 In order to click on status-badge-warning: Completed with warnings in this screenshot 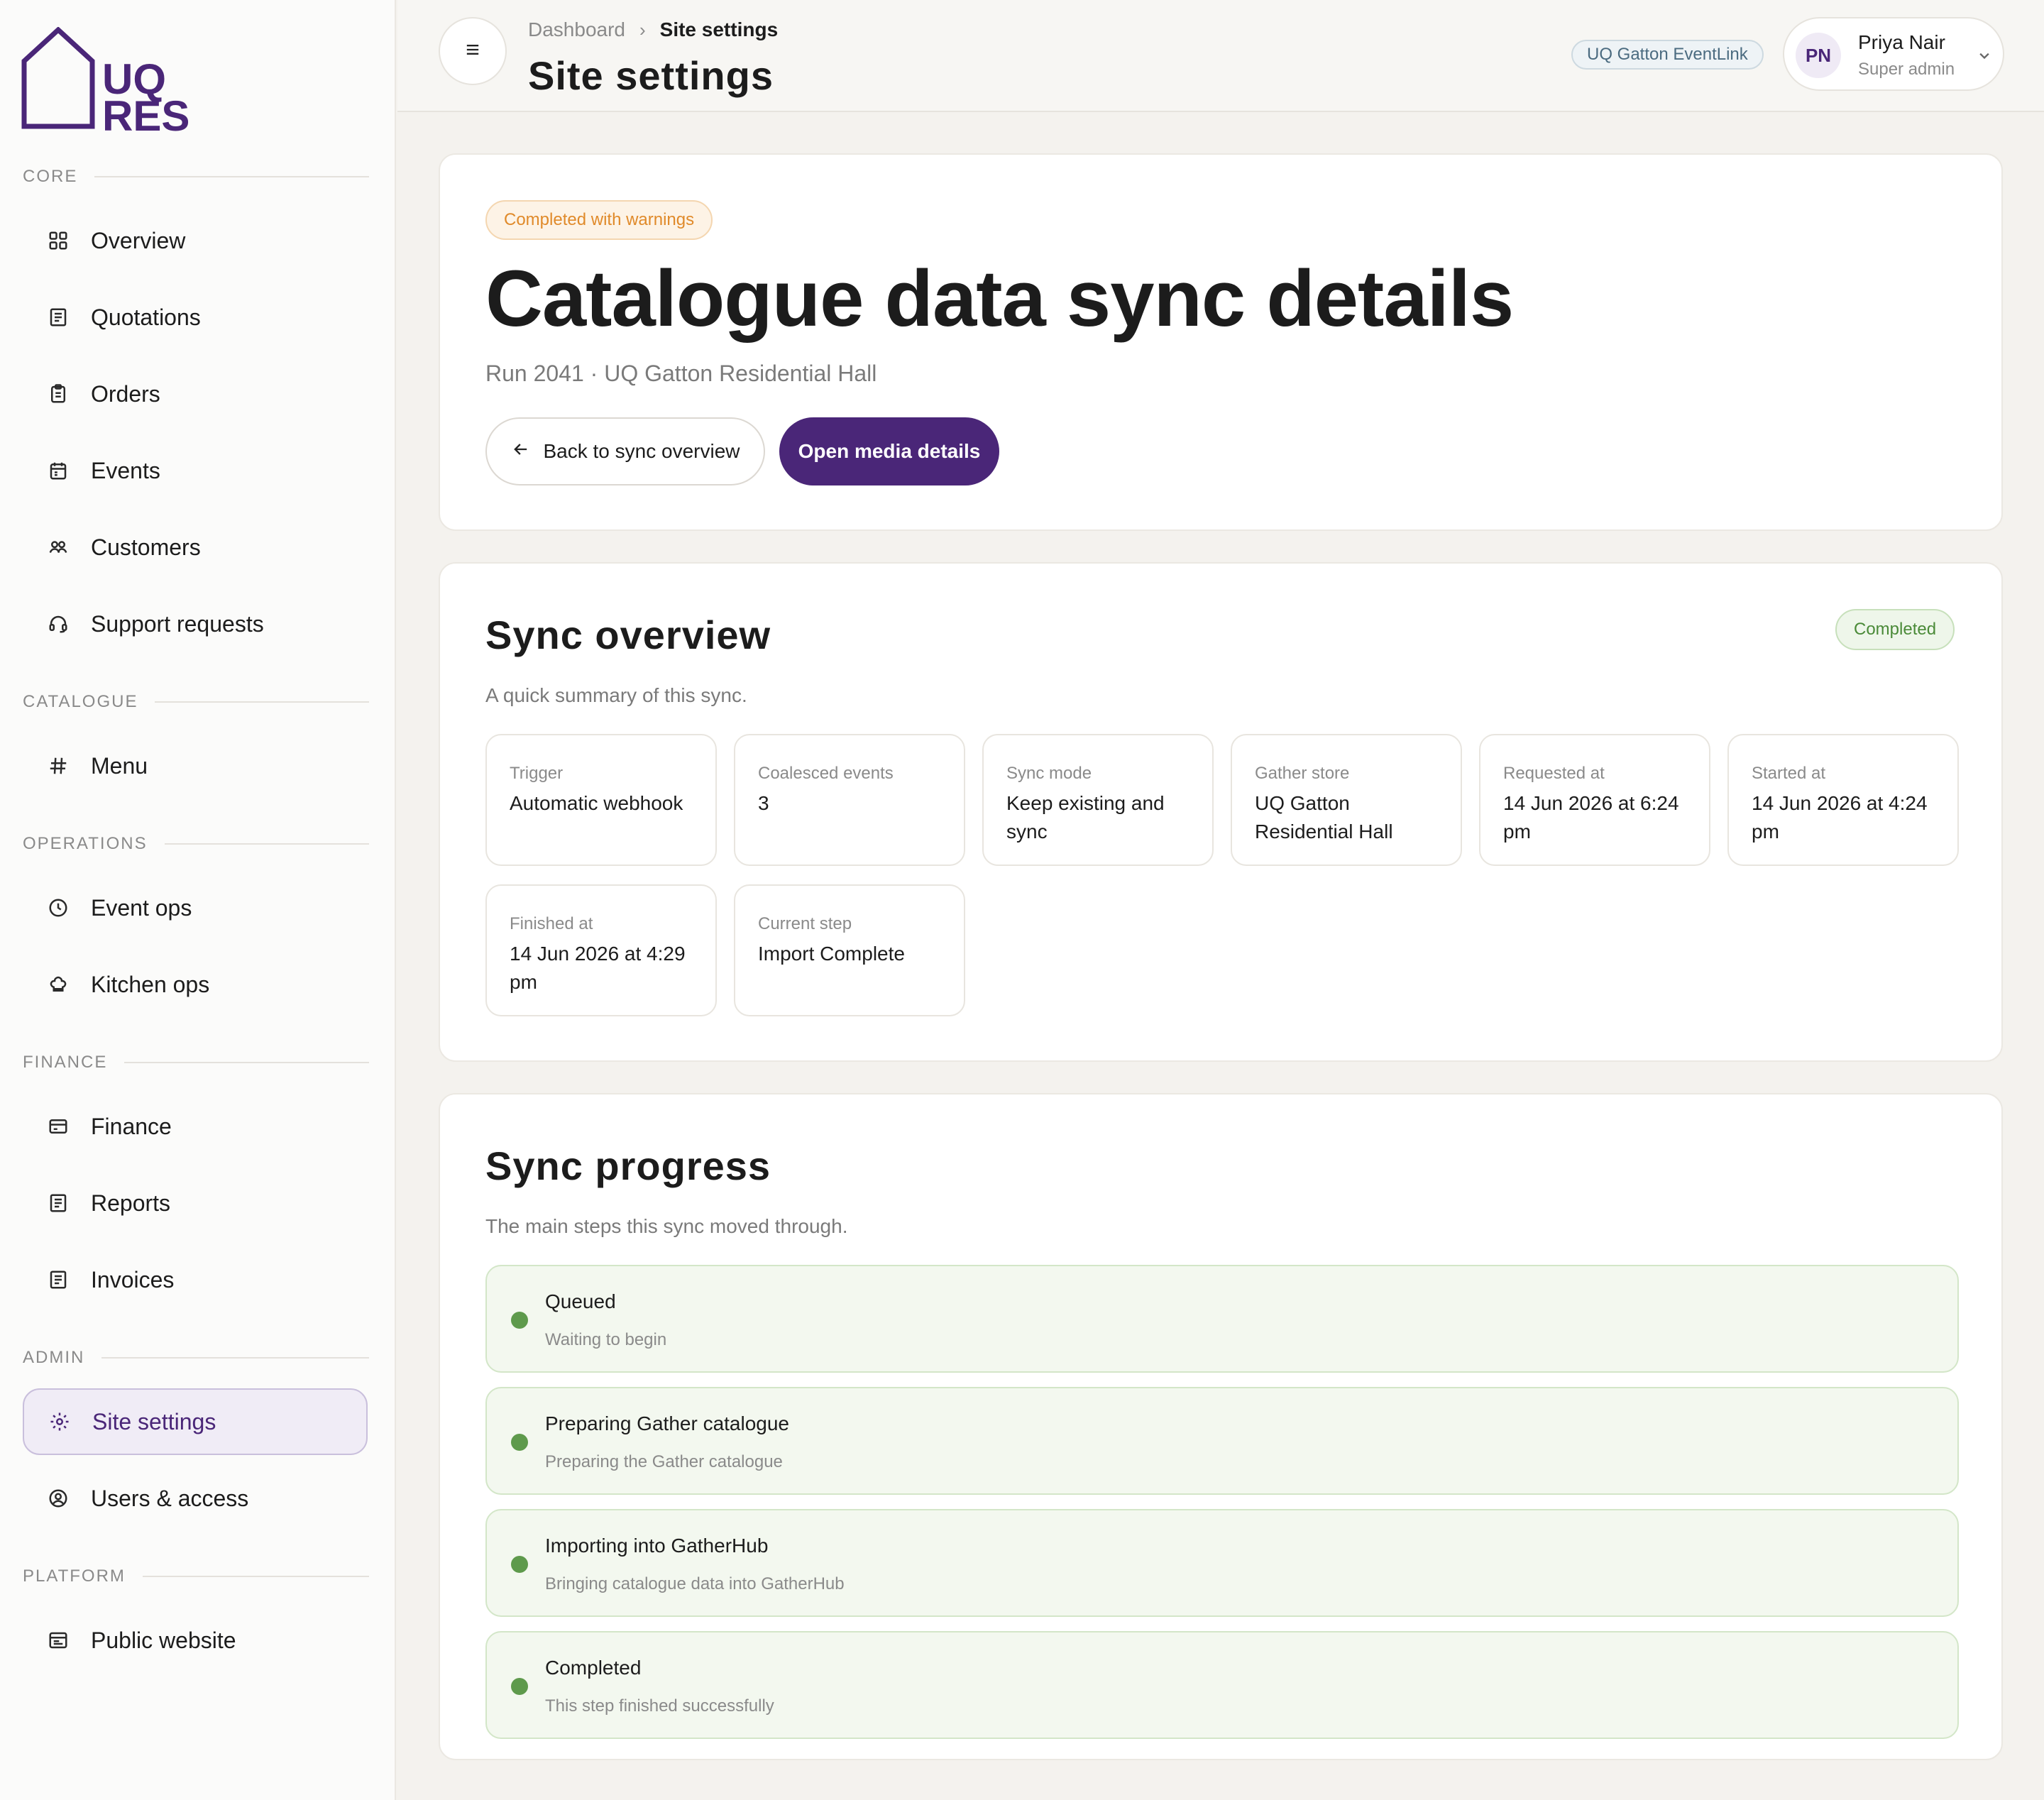, I will do `click(599, 220)`.